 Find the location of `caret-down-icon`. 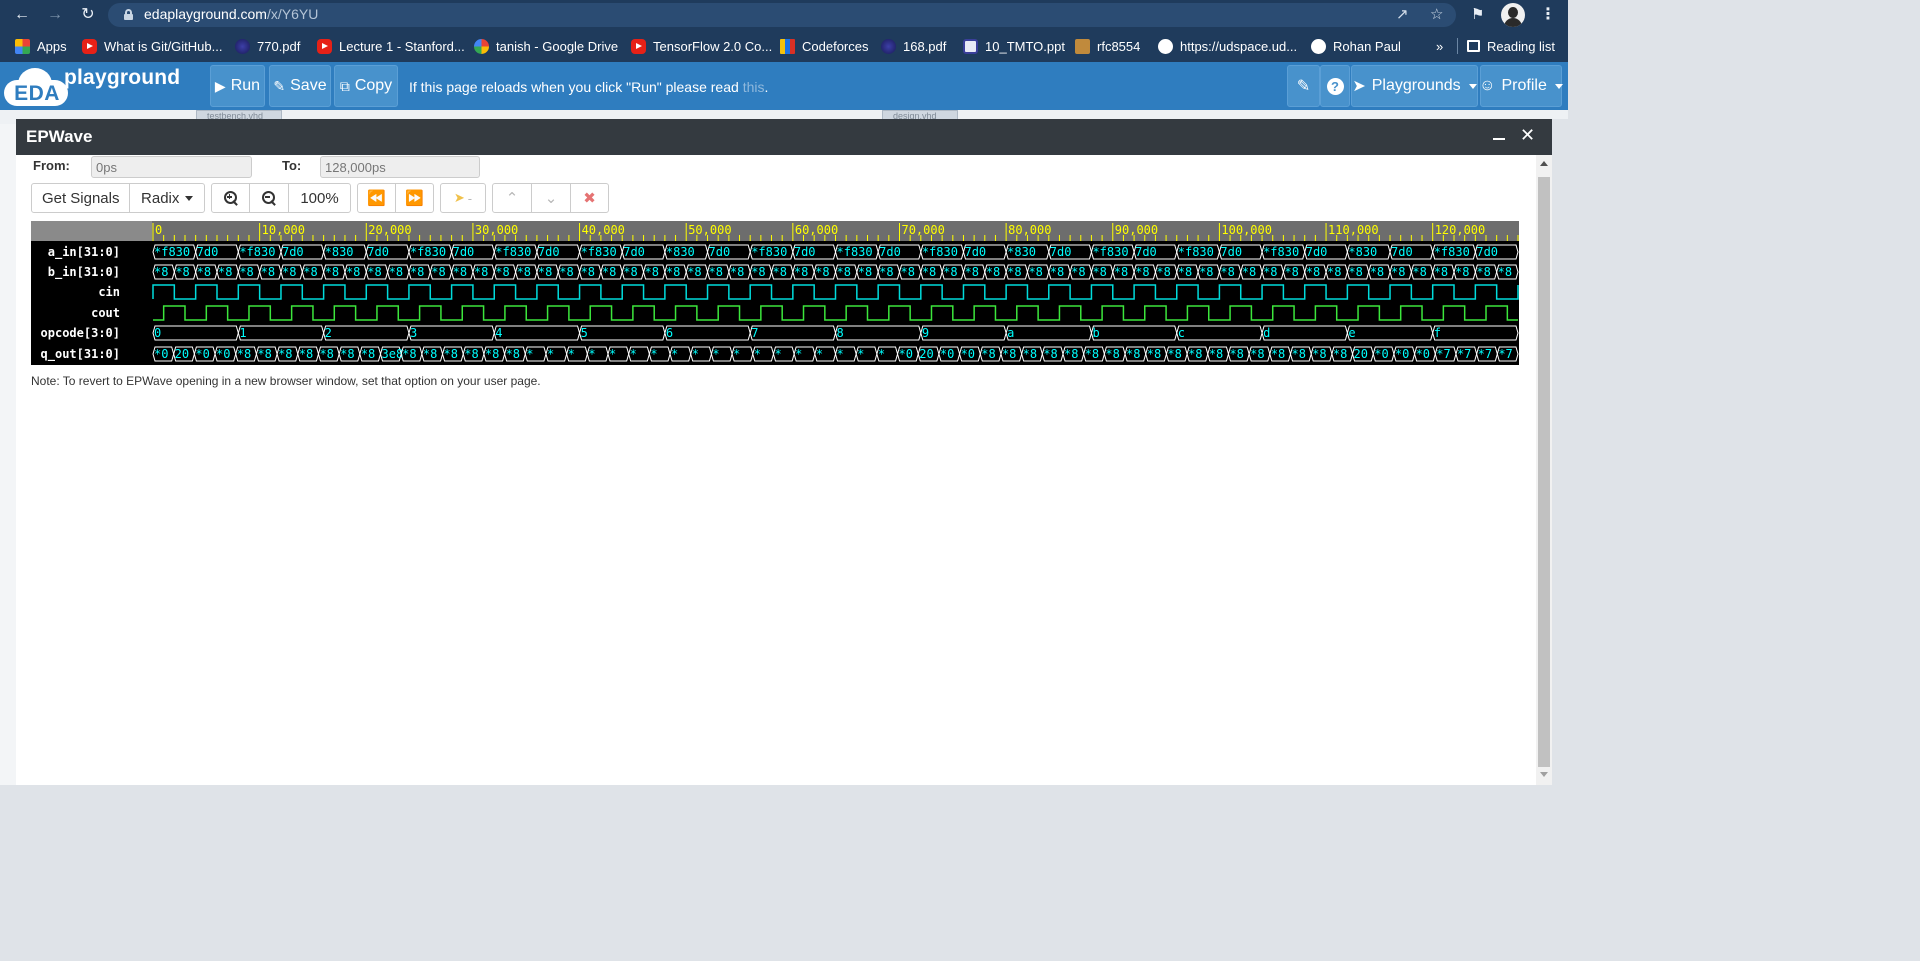

caret-down-icon is located at coordinates (1472, 86).